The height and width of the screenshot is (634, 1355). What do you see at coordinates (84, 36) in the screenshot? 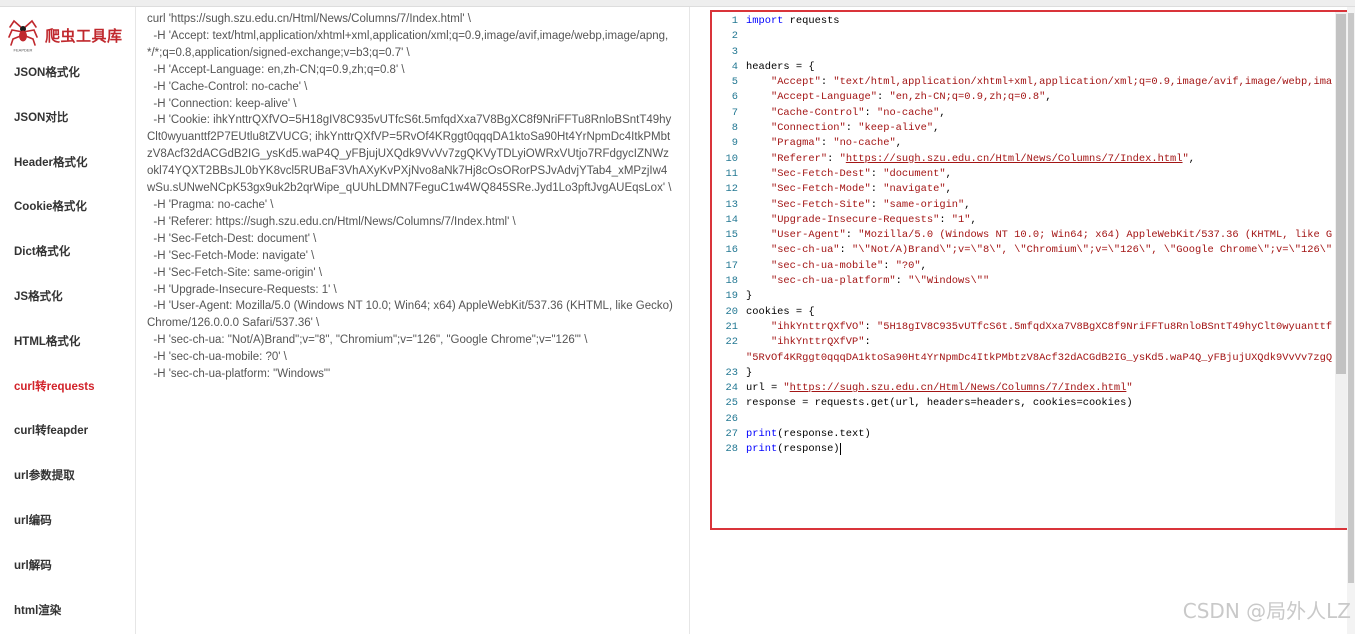
I see `app-title: 爬虫工具库` at bounding box center [84, 36].